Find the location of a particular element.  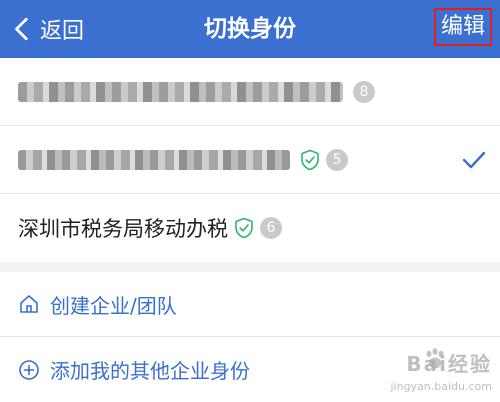

edit-button: 编辑 is located at coordinates (463, 27).